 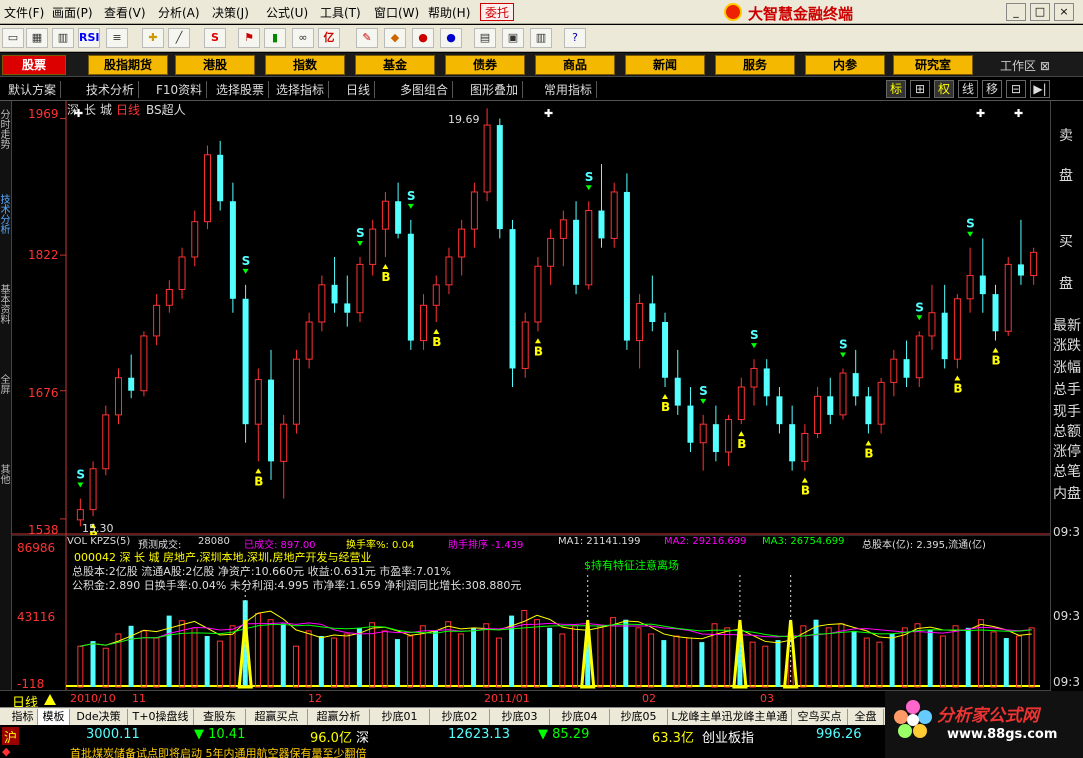 I want to click on sidebar-item-other: 其他, so click(x=5, y=481).